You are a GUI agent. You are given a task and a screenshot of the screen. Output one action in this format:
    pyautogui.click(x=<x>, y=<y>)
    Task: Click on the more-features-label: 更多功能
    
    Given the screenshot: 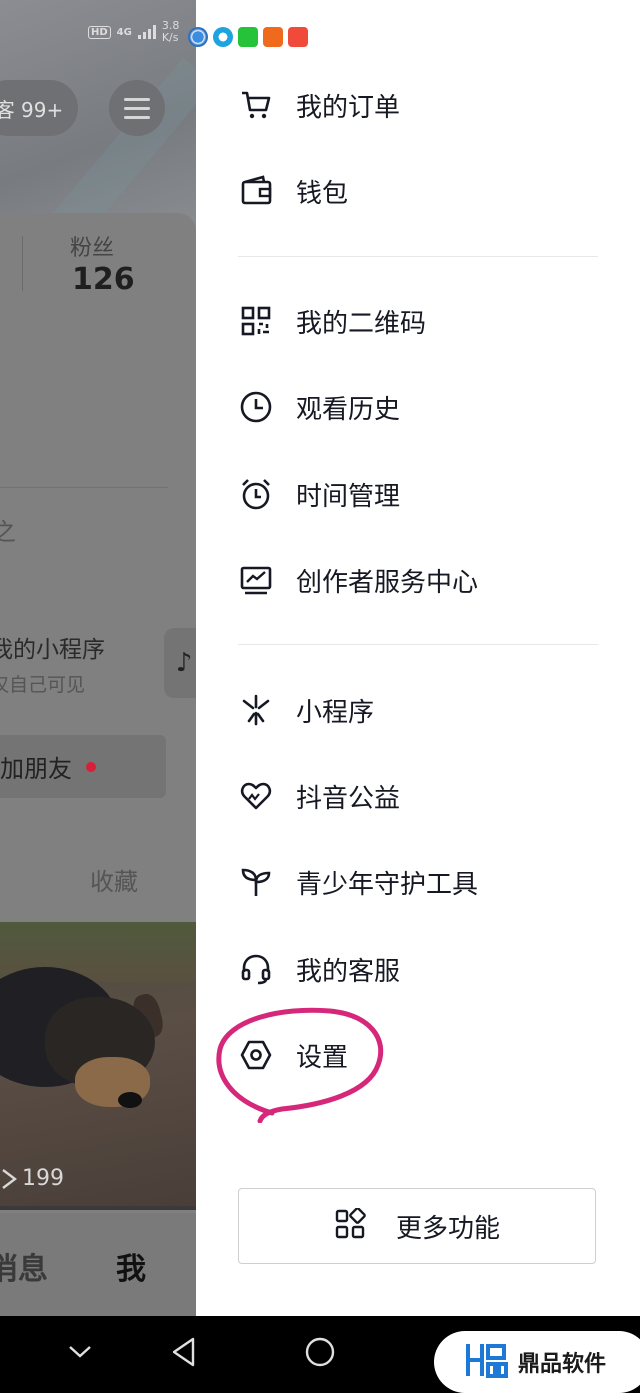 What is the action you would take?
    pyautogui.click(x=447, y=1228)
    